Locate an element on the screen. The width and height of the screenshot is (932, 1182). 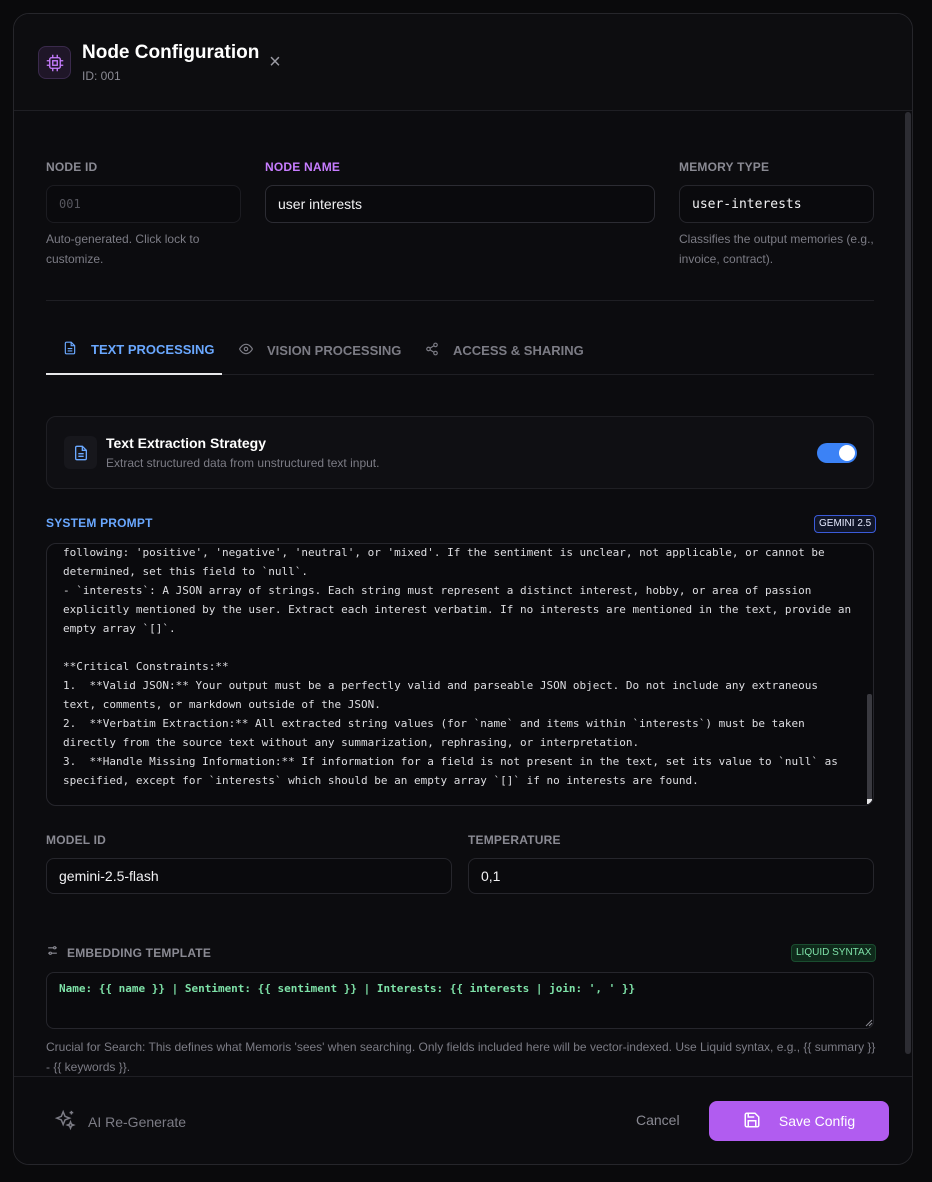
system-prompt-label: SYSTEM PROMPT is located at coordinates (99, 523).